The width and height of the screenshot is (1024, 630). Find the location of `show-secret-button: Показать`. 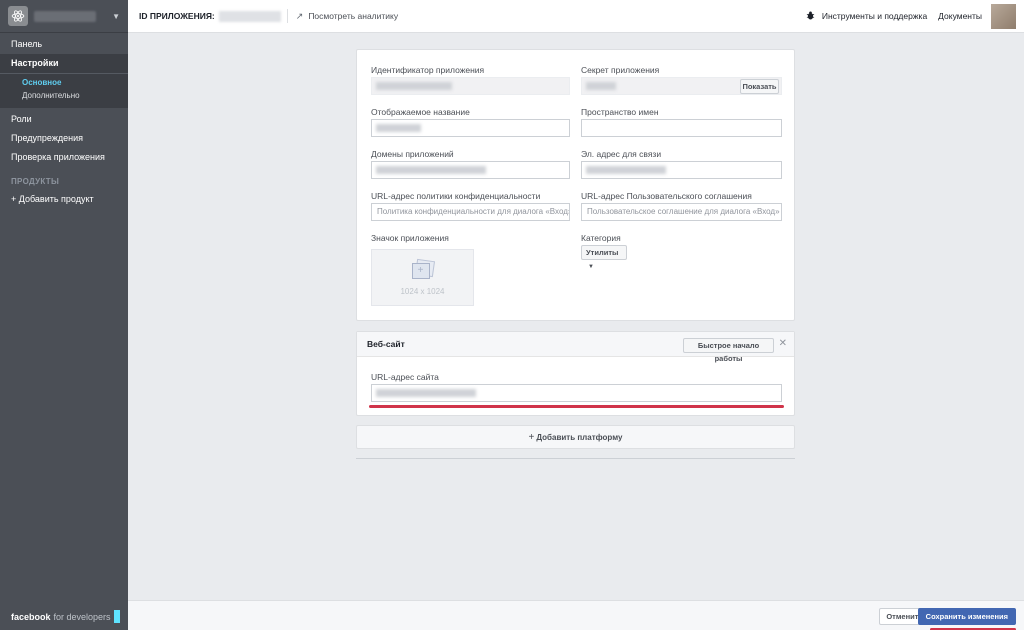

show-secret-button: Показать is located at coordinates (759, 86).